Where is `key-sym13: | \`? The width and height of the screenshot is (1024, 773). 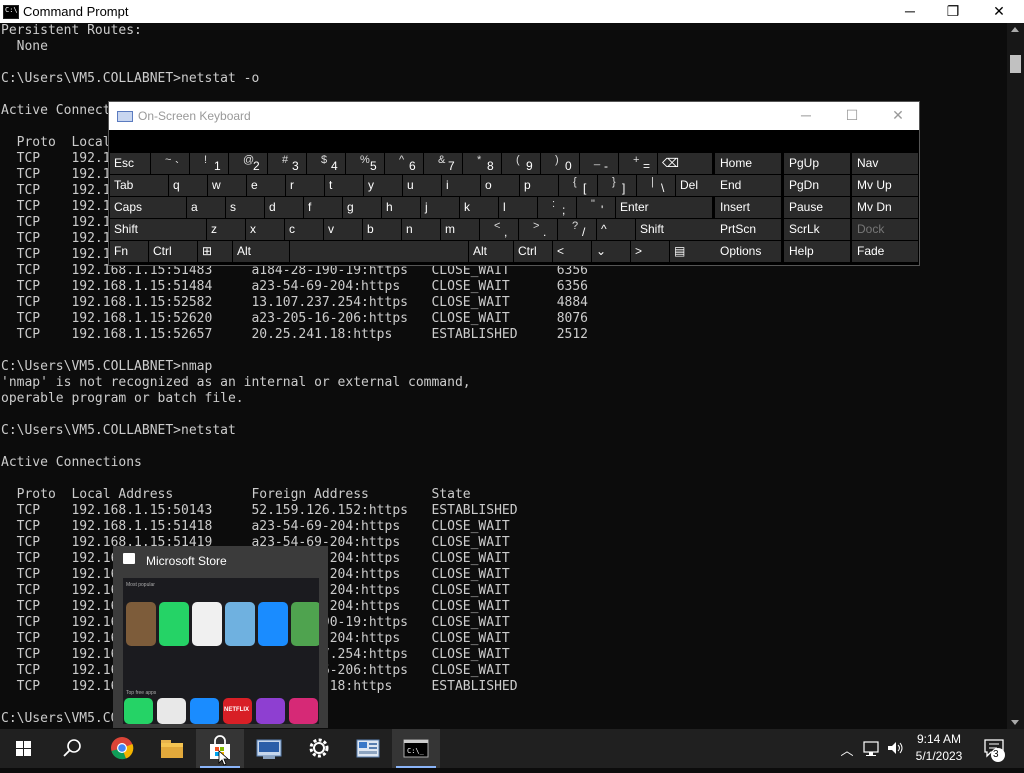 key-sym13: | \ is located at coordinates (656, 185).